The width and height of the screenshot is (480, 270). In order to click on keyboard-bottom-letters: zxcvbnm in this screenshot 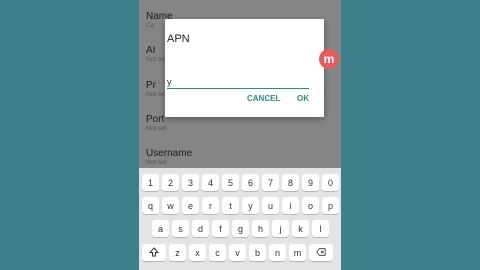, I will do `click(236, 252)`.